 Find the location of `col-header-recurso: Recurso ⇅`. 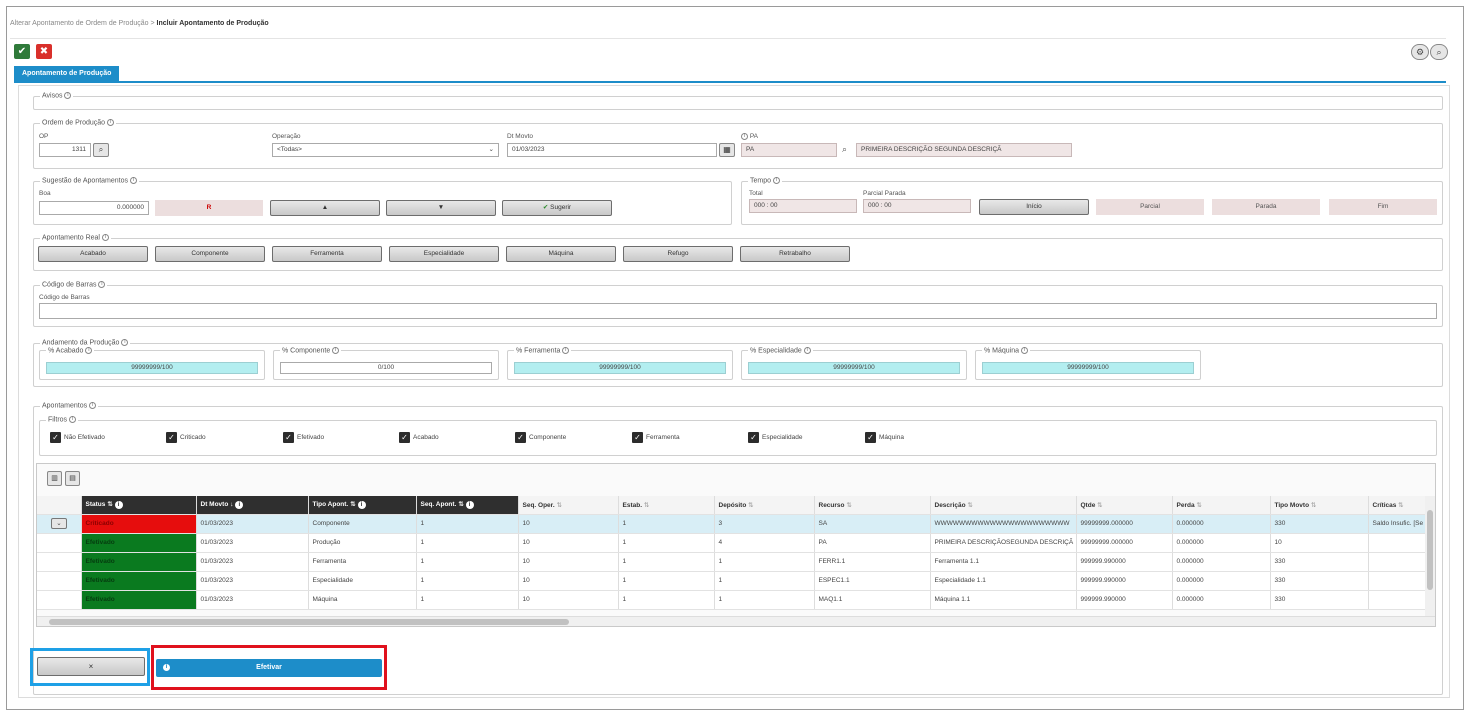

col-header-recurso: Recurso ⇅ is located at coordinates (872, 505).